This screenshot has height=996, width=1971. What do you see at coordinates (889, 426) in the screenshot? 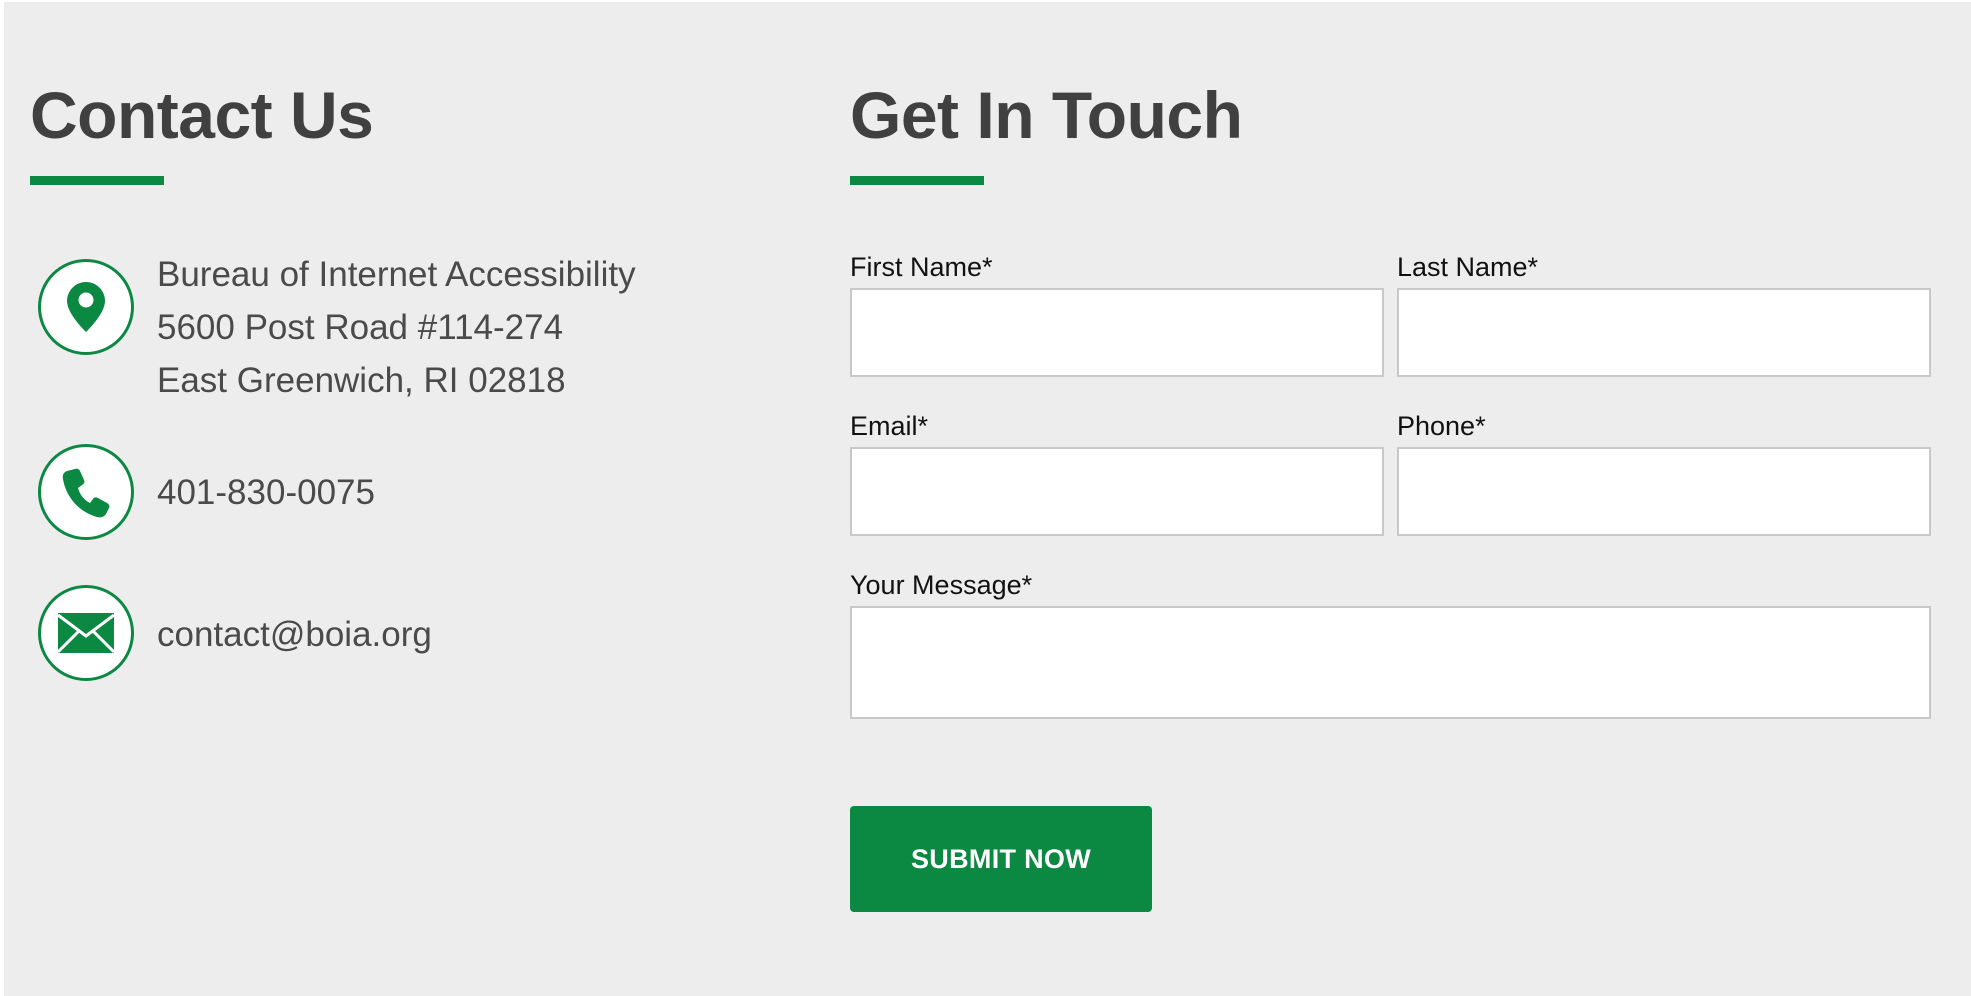
I see `email-label: Email*` at bounding box center [889, 426].